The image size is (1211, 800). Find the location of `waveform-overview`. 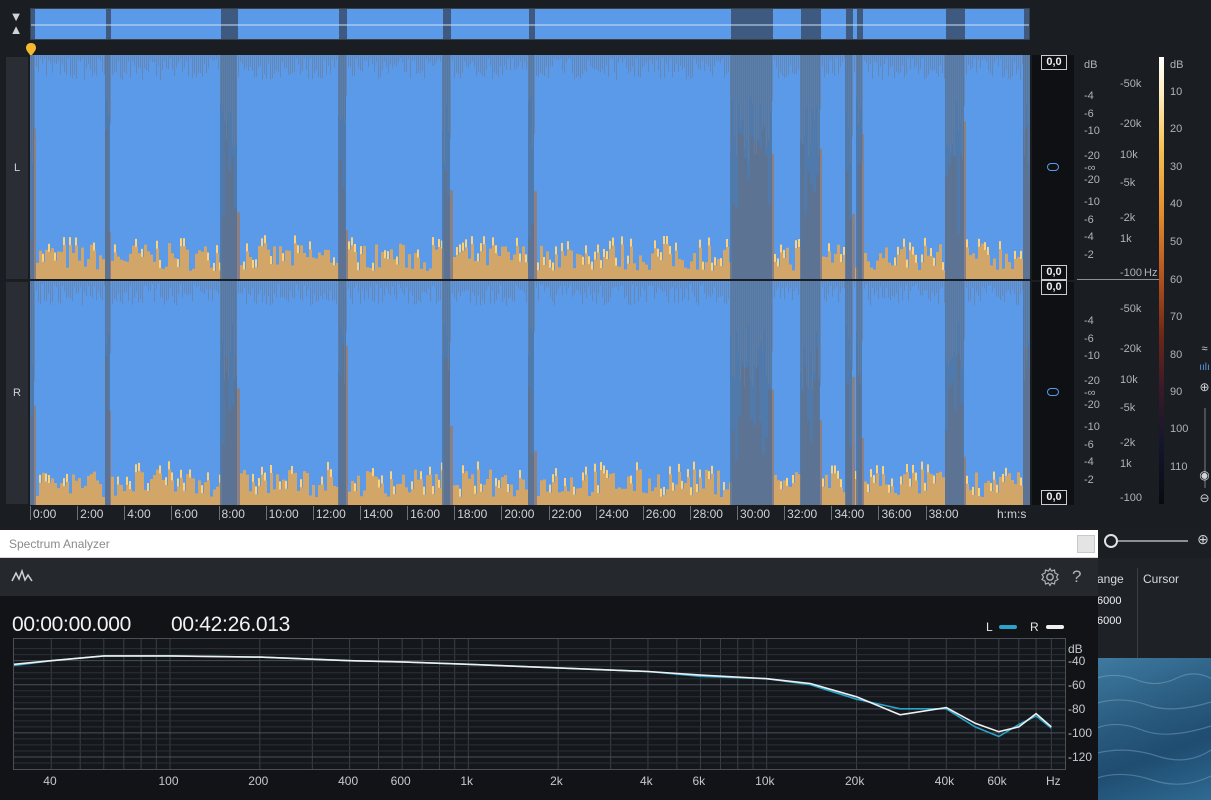

waveform-overview is located at coordinates (530, 24).